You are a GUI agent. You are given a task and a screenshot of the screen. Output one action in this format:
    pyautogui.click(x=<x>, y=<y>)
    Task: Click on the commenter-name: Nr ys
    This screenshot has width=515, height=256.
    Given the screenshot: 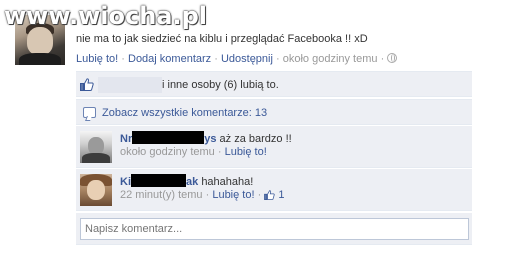 What is the action you would take?
    pyautogui.click(x=168, y=138)
    